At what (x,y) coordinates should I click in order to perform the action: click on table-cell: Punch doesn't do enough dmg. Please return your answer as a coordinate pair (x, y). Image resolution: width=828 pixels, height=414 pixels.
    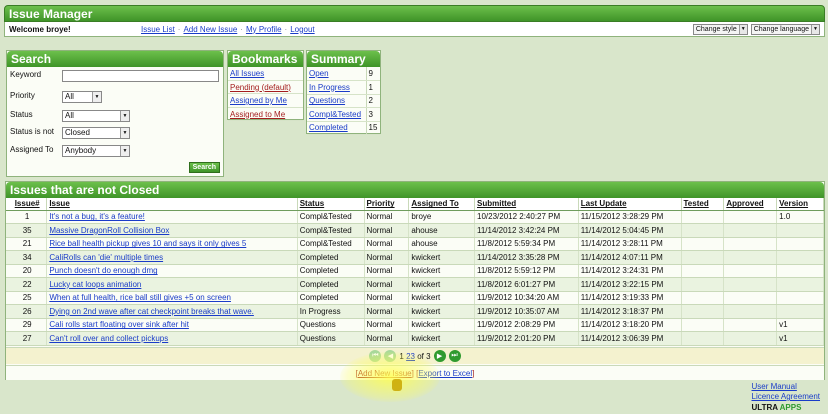
    Looking at the image, I should click on (172, 271).